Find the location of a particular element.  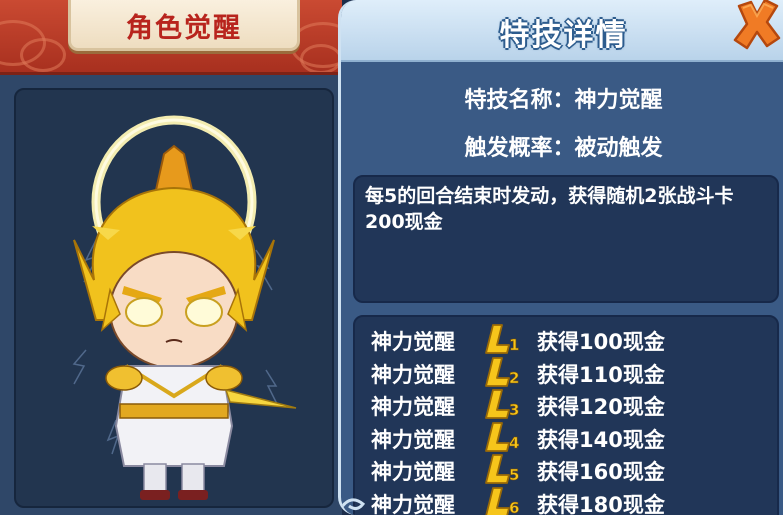

skill-name-line: 特技名称：神力觉醒 is located at coordinates (562, 98).